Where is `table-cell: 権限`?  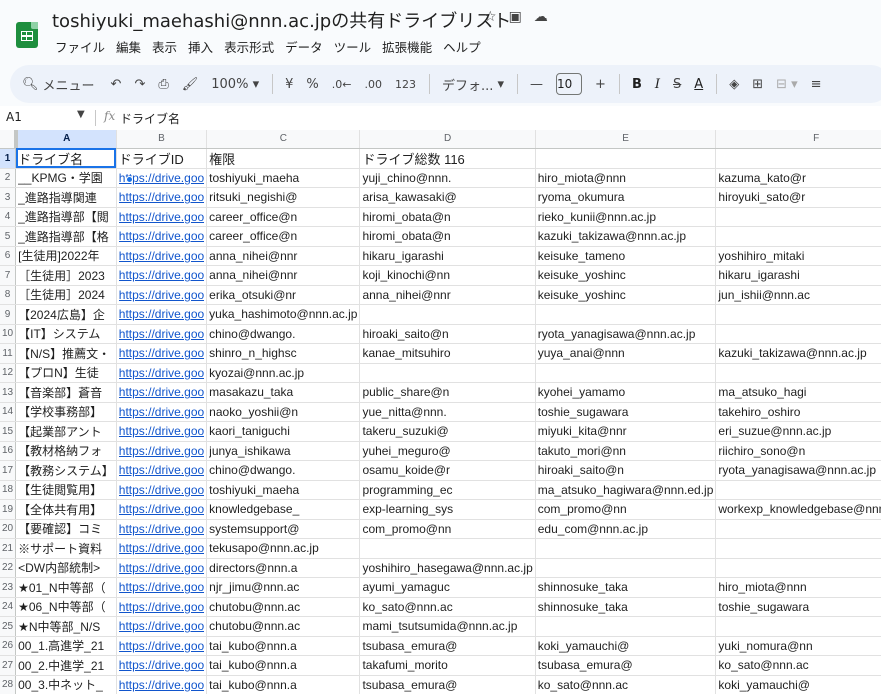 table-cell: 権限 is located at coordinates (283, 158).